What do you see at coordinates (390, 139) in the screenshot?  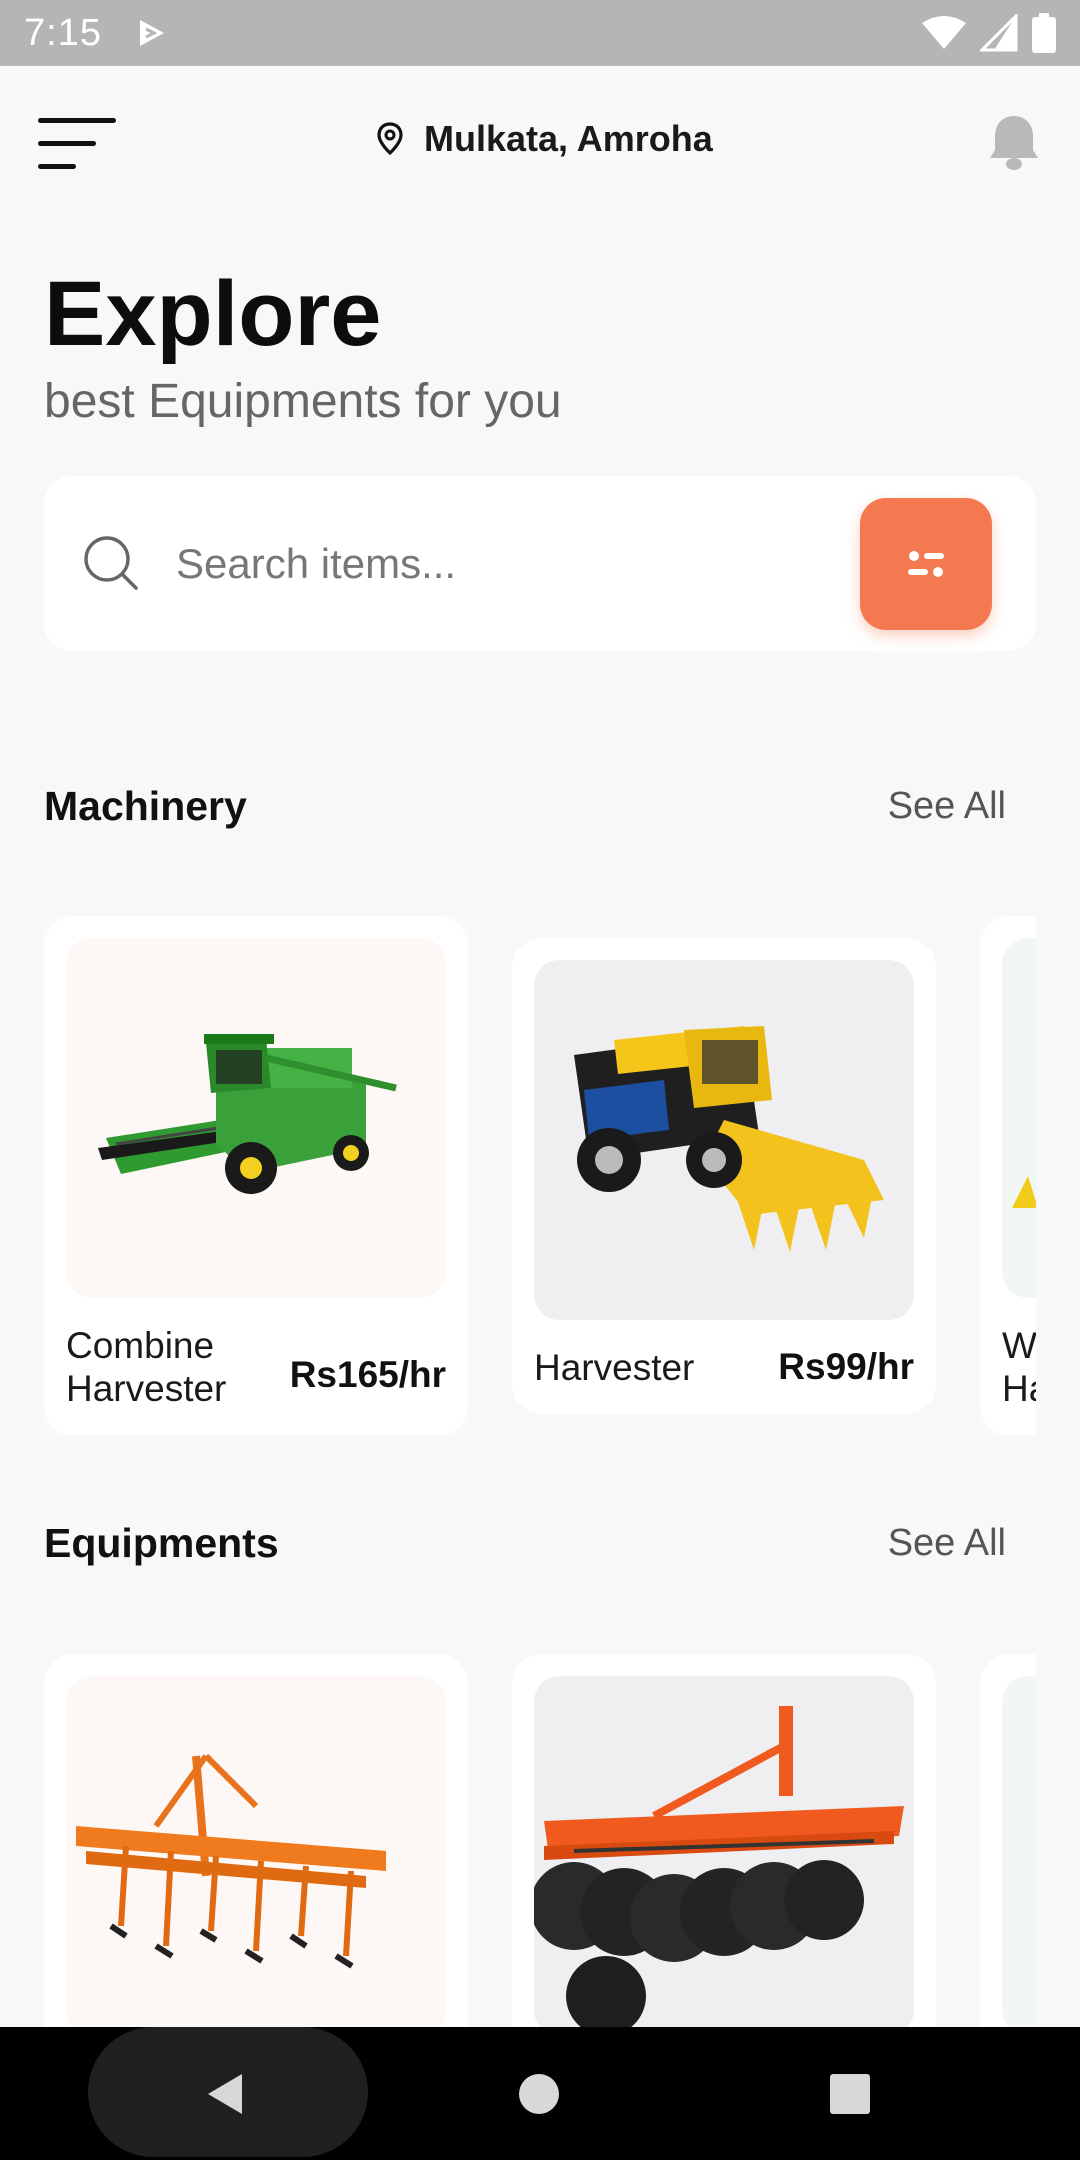 I see `location-pin-icon` at bounding box center [390, 139].